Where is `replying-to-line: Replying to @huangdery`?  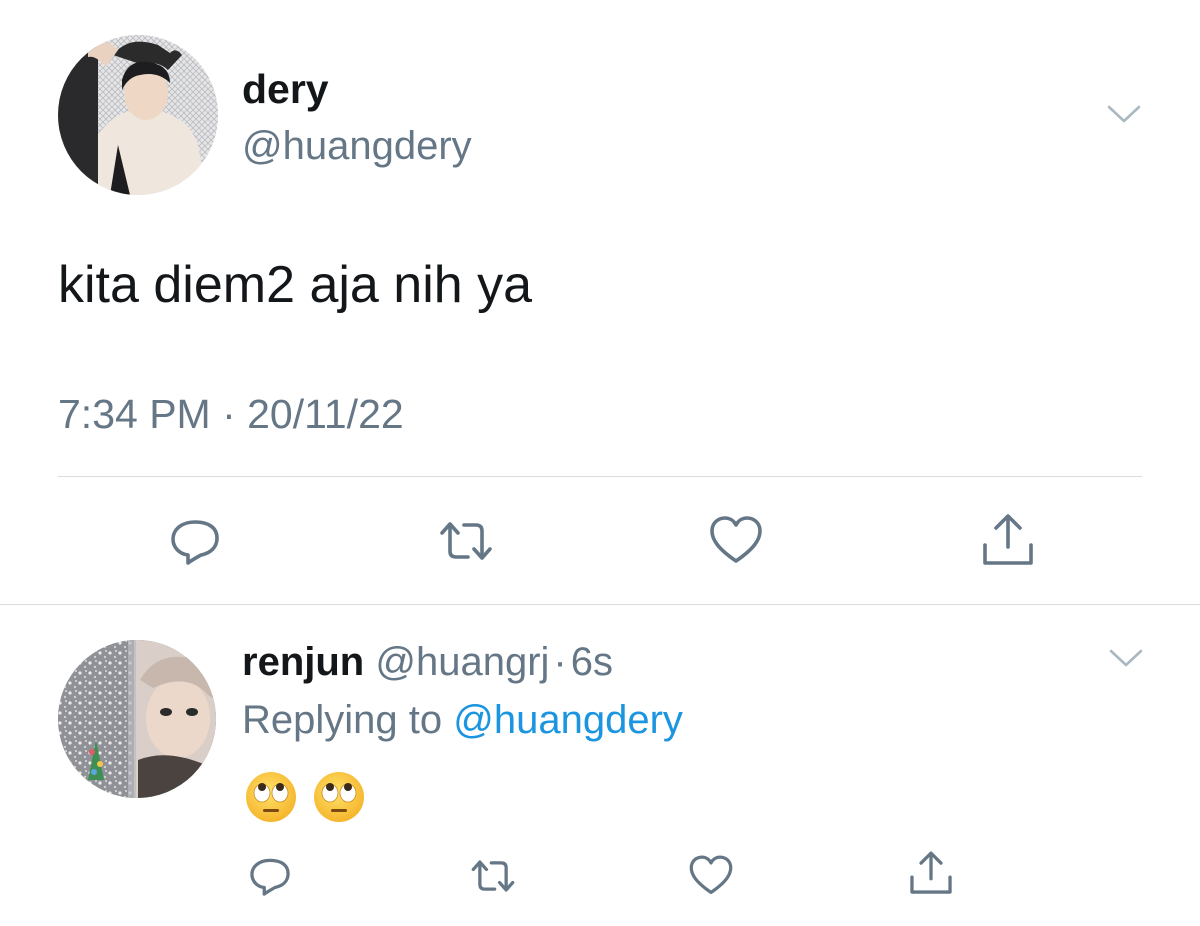 replying-to-line: Replying to @huangdery is located at coordinates (462, 720).